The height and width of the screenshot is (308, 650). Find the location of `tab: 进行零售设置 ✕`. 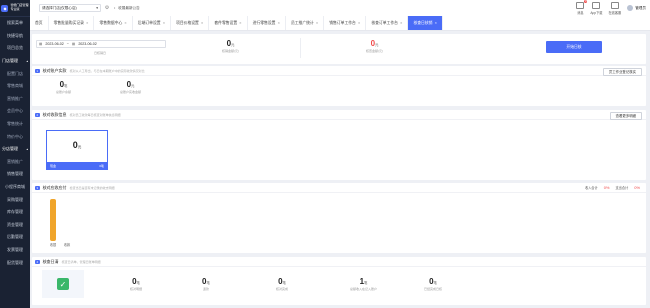

tab: 进行零售设置 ✕ is located at coordinates (267, 23).